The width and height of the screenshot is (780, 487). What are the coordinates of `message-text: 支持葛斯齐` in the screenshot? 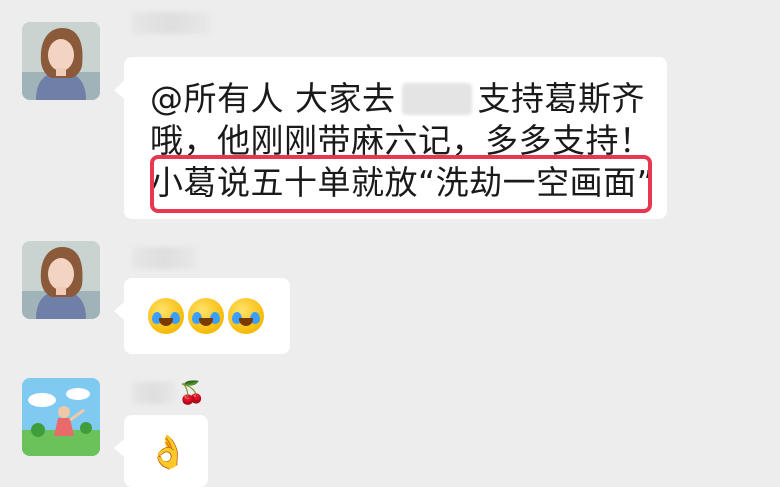 It's located at (561, 98).